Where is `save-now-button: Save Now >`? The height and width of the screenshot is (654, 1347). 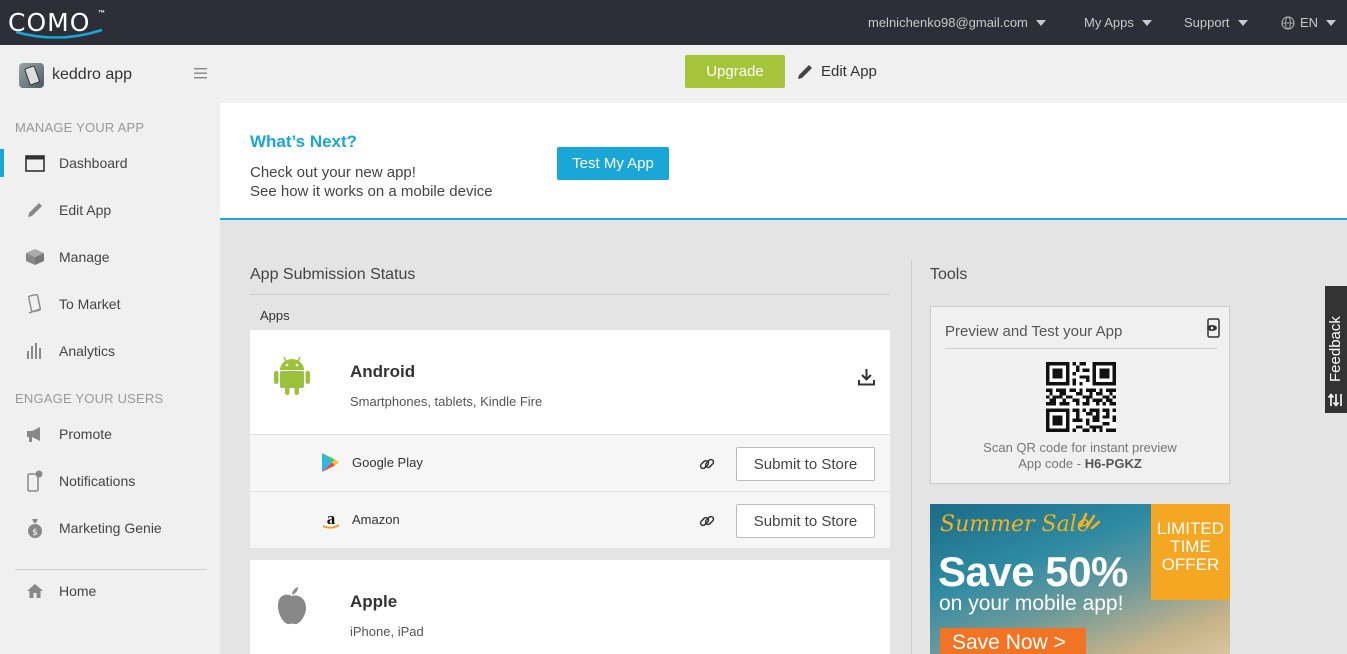
save-now-button: Save Now > is located at coordinates (1013, 641).